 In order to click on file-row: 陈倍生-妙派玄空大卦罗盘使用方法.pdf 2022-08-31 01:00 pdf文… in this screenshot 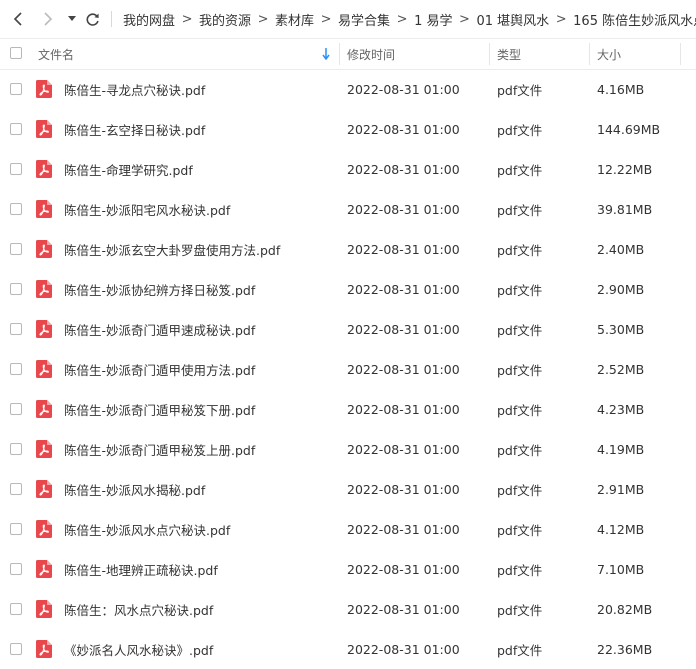, I will do `click(348, 249)`.